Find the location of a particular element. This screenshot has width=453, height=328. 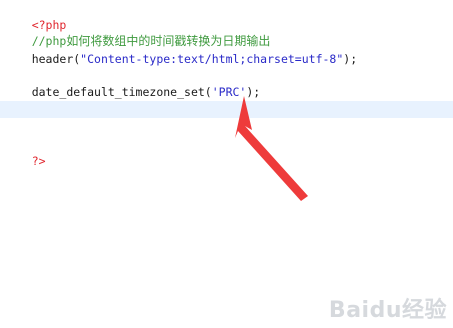

baidu-watermark: Baidu经验 is located at coordinates (387, 310).